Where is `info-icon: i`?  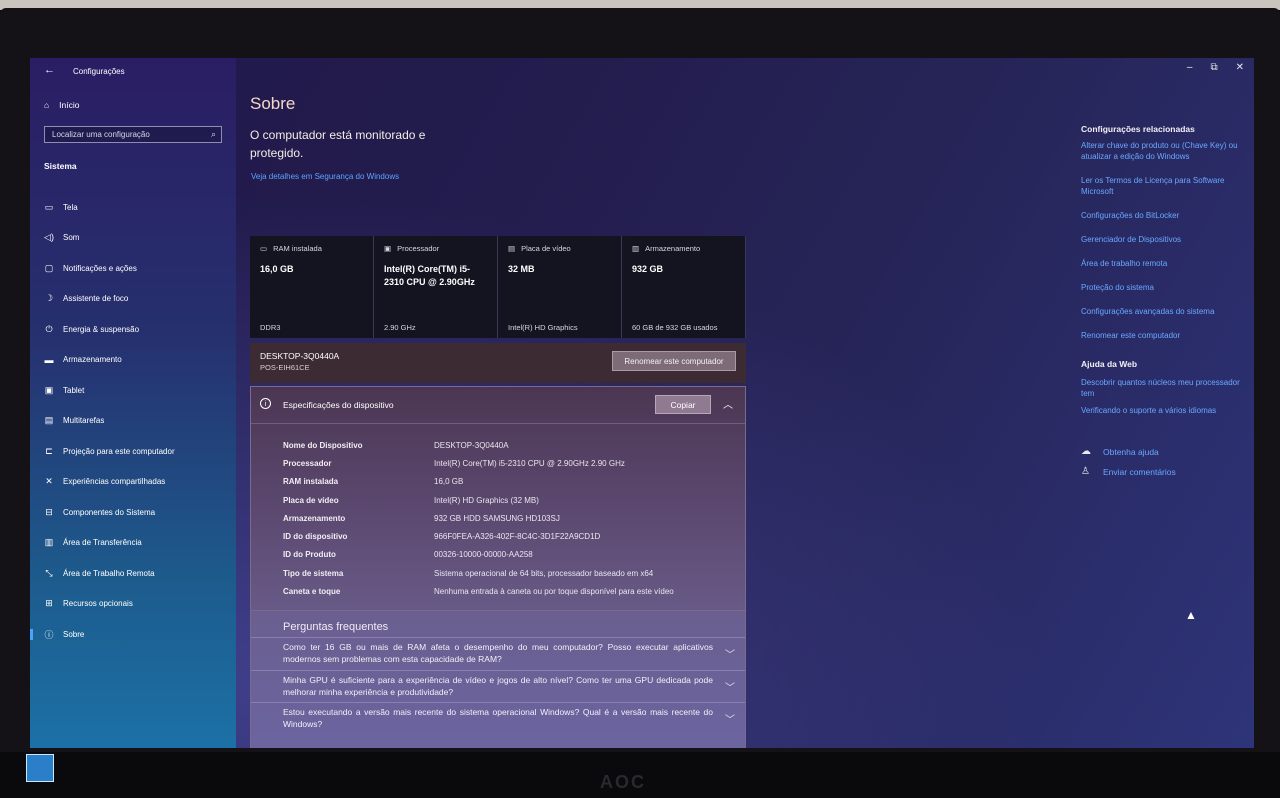 info-icon: i is located at coordinates (265, 403).